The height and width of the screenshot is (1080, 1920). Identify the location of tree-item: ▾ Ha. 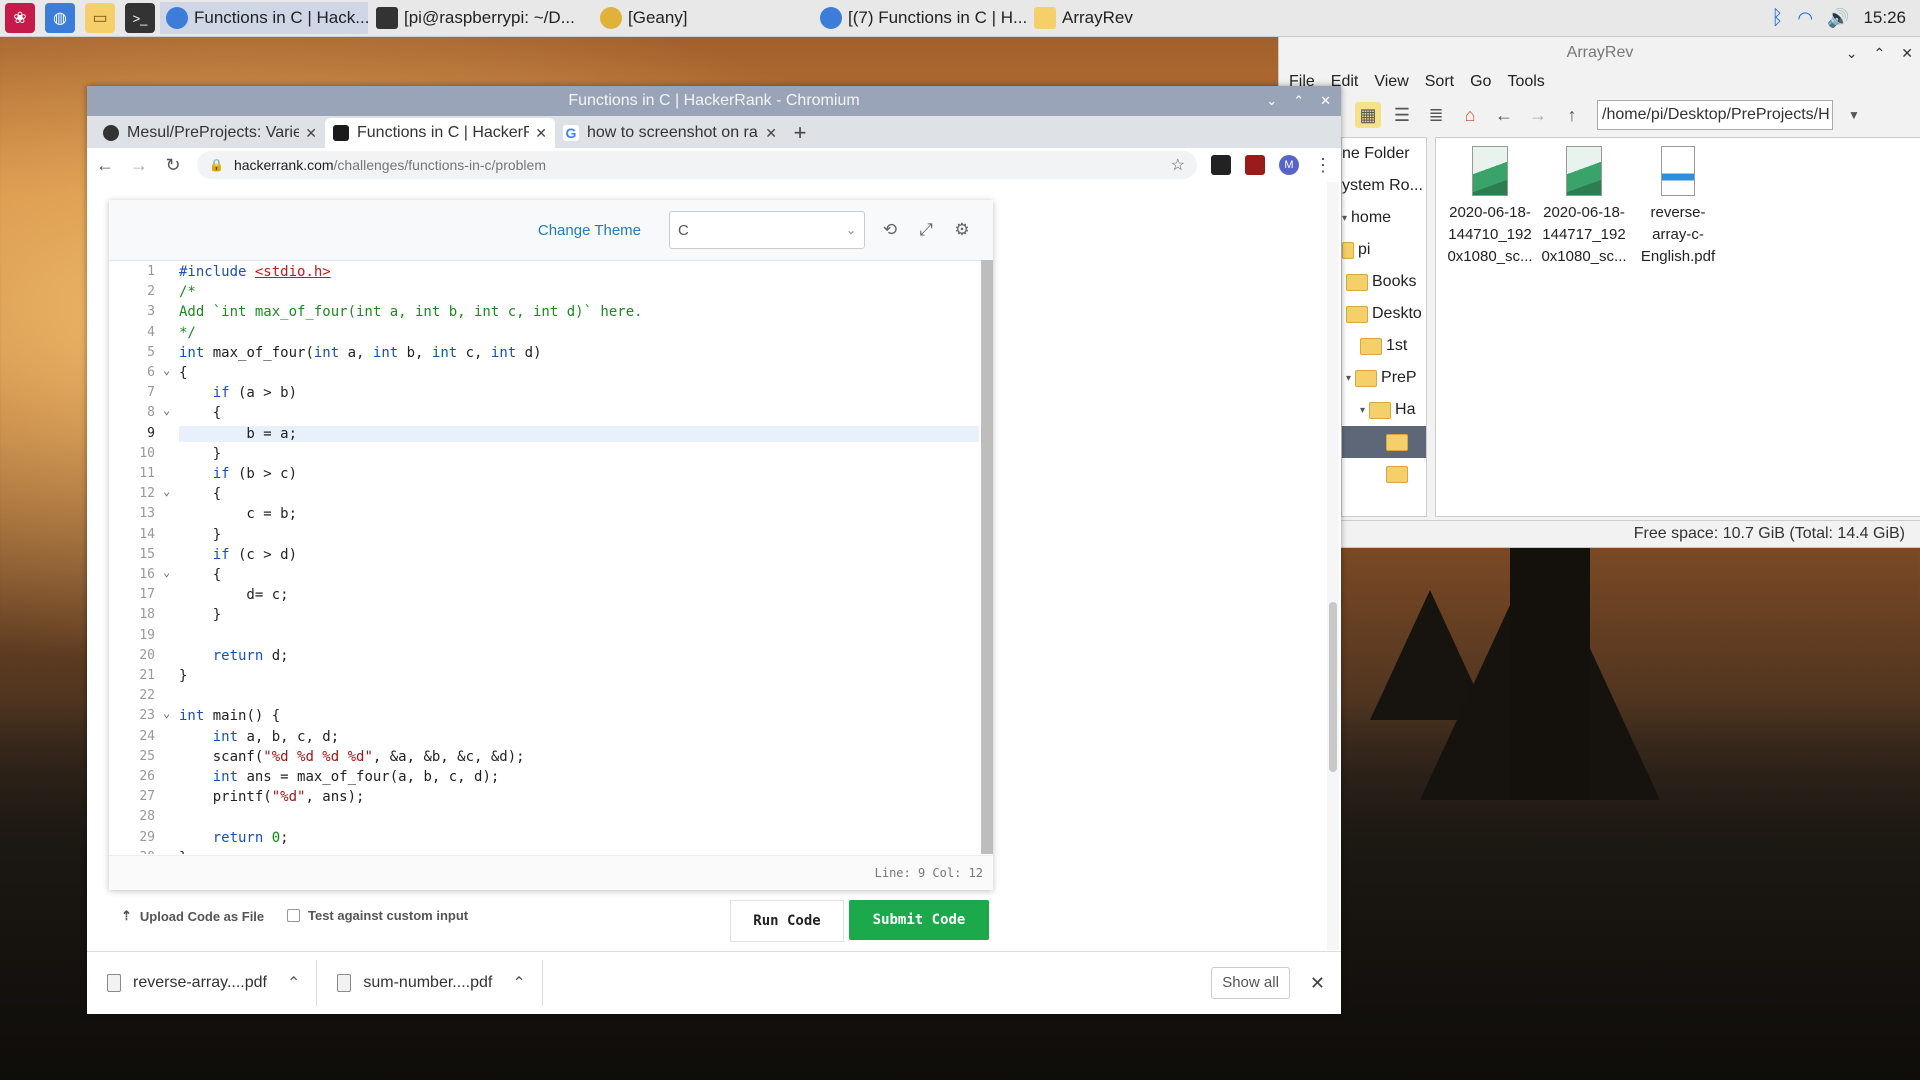
(1384, 410).